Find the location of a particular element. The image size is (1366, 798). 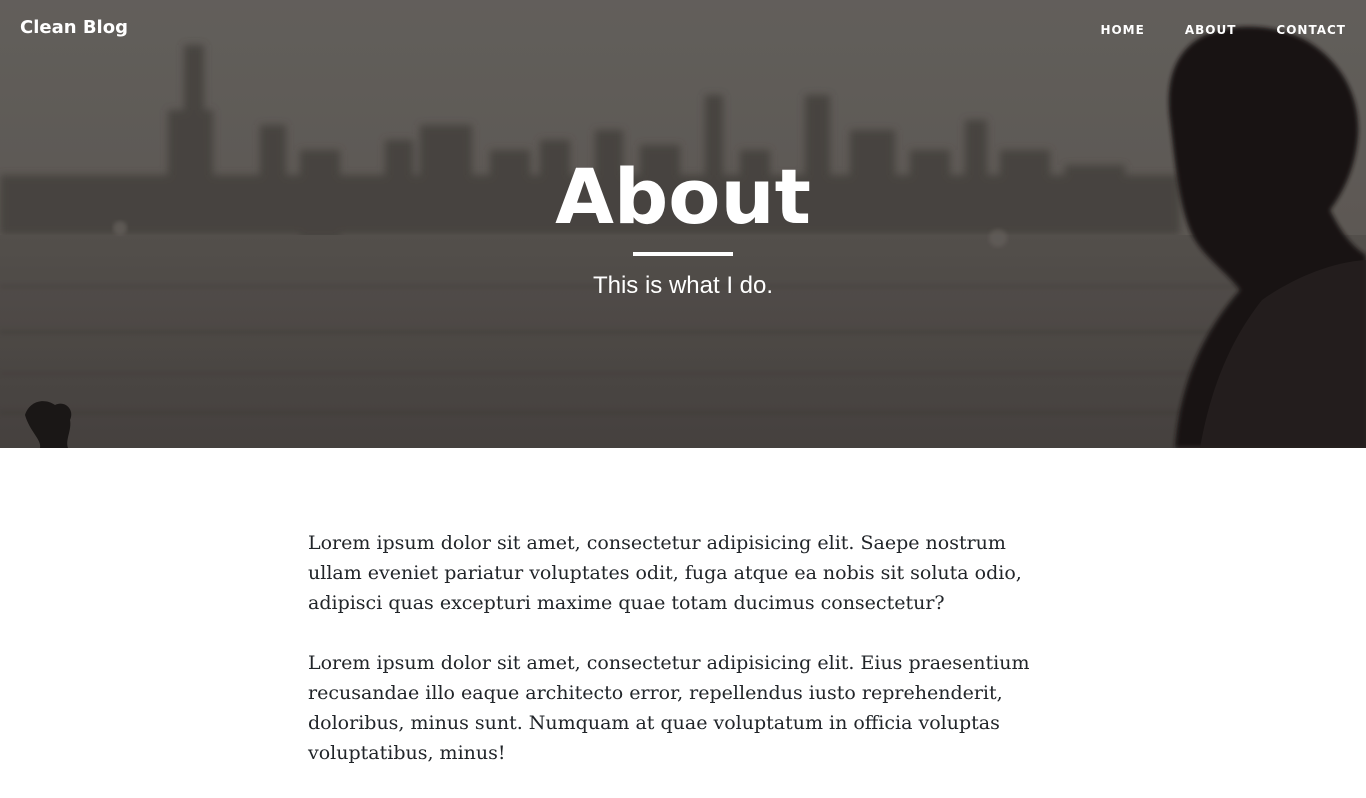

title-divider is located at coordinates (683, 254).